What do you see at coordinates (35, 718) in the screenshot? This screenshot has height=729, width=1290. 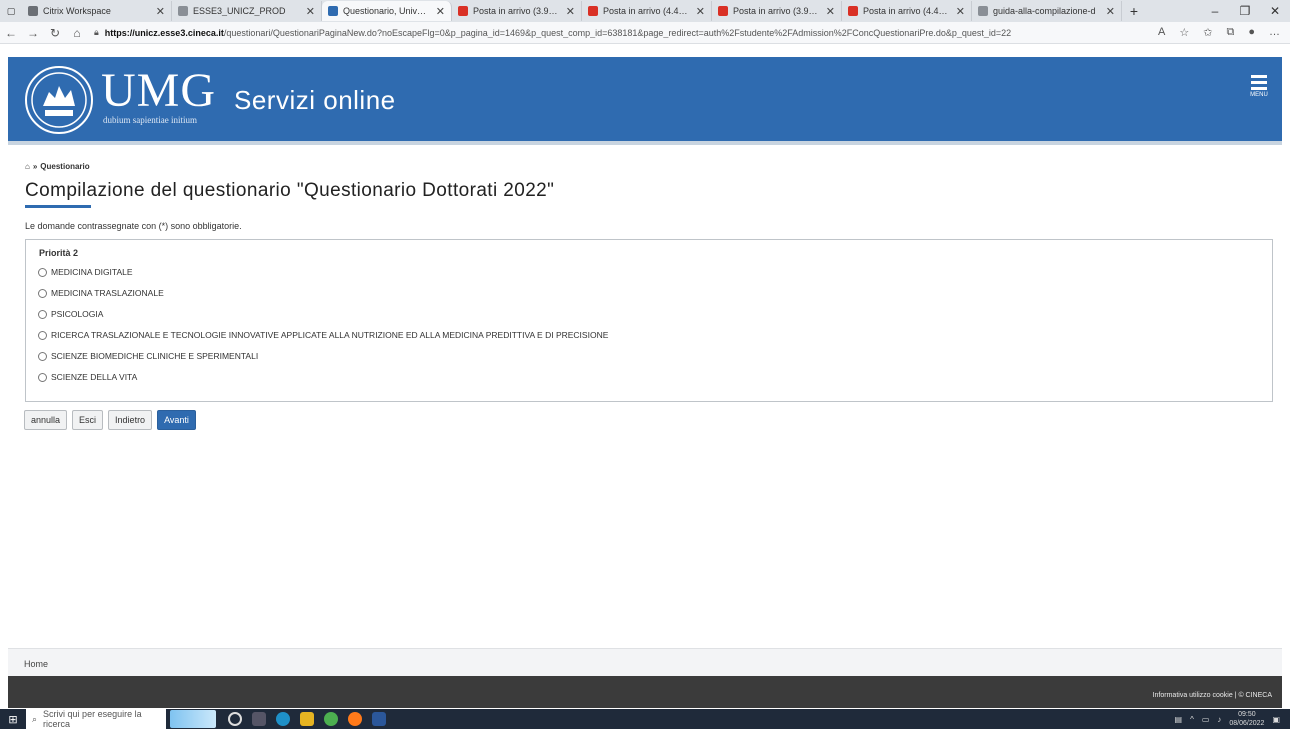 I see `search-icon: ⌕` at bounding box center [35, 718].